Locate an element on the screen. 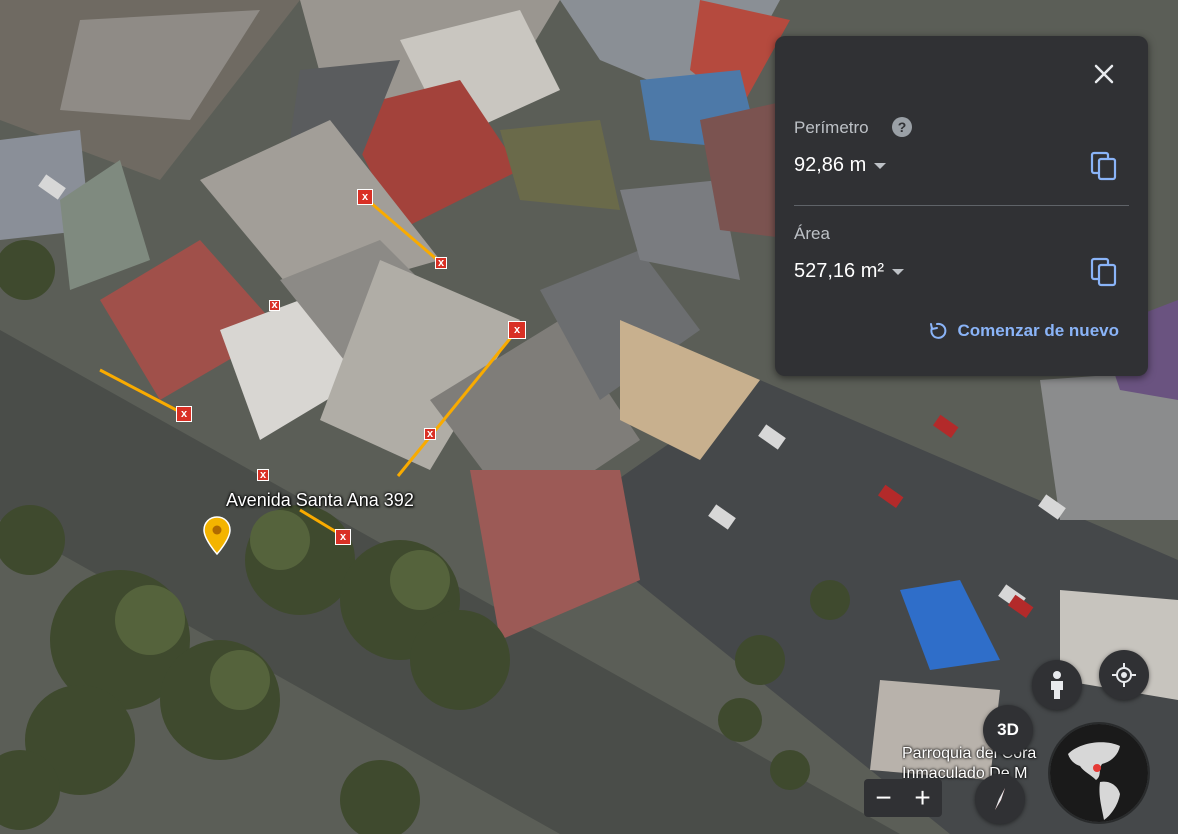 The height and width of the screenshot is (834, 1178). area-label: Área is located at coordinates (812, 233).